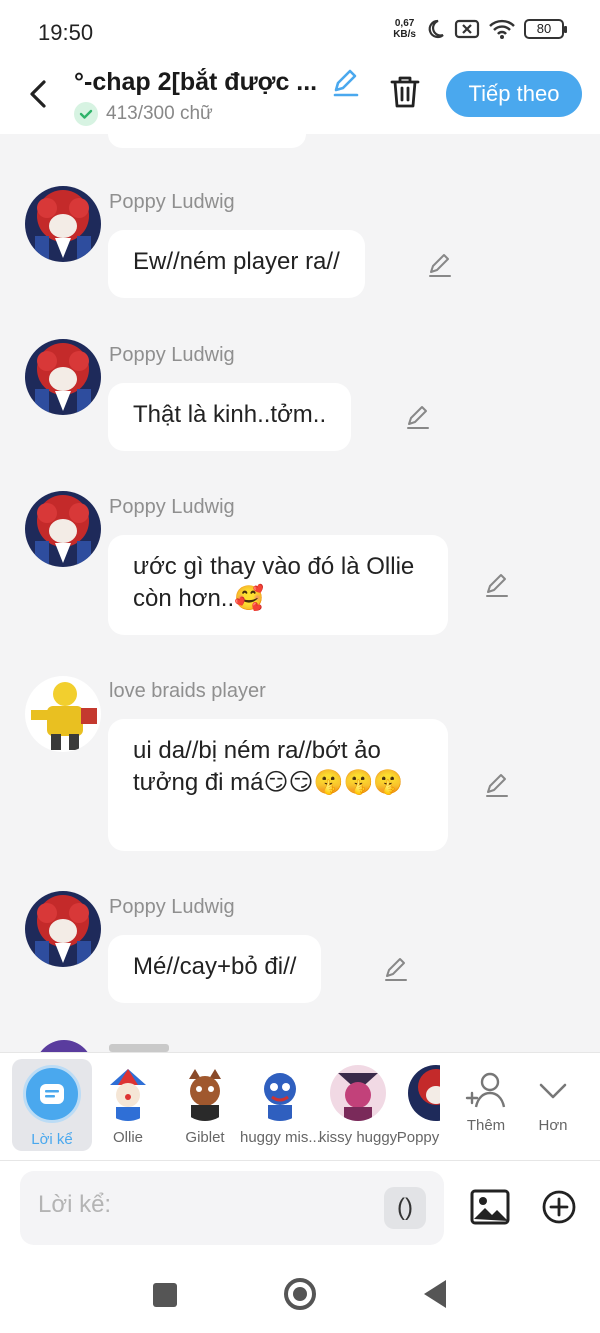 The height and width of the screenshot is (1333, 600). I want to click on next-button: Tiếp theo, so click(514, 94).